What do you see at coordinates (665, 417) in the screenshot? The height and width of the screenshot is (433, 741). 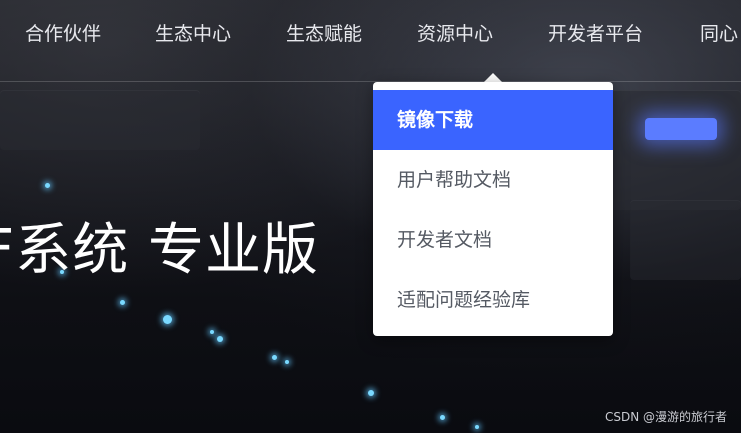 I see `csdn-watermark: CSDN @漫游的旅行者` at bounding box center [665, 417].